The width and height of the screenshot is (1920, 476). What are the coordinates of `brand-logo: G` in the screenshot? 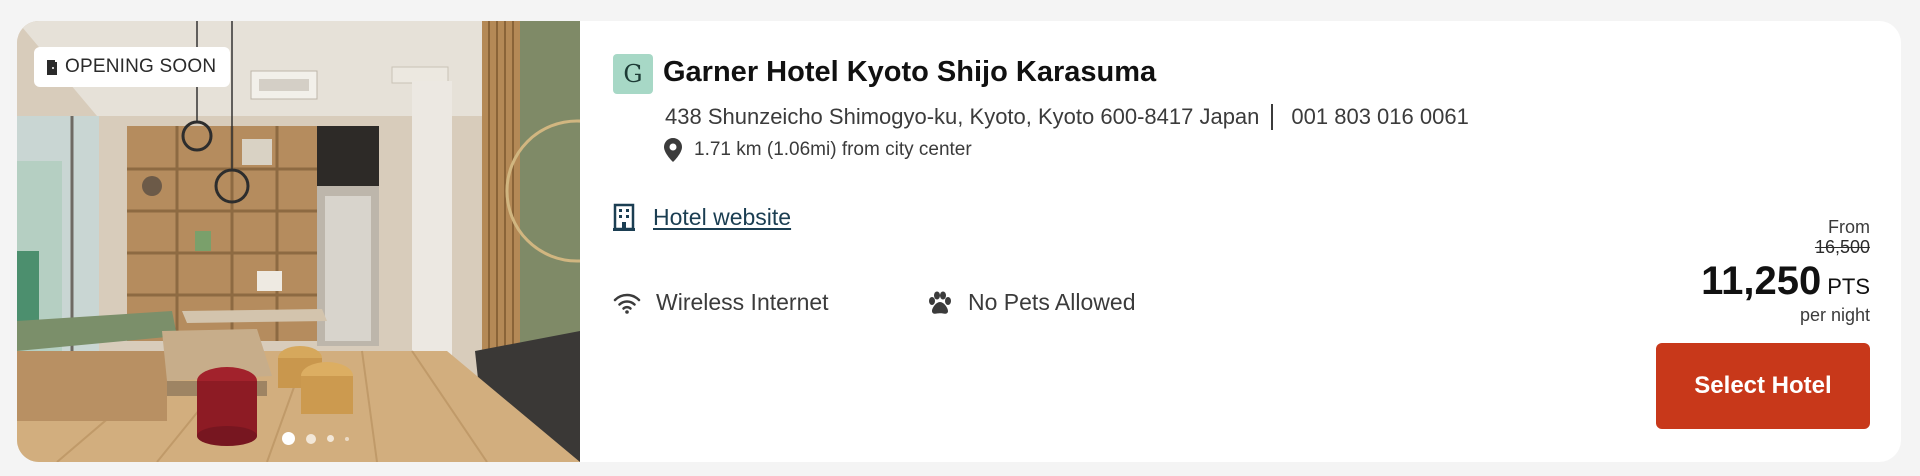 It's located at (633, 74).